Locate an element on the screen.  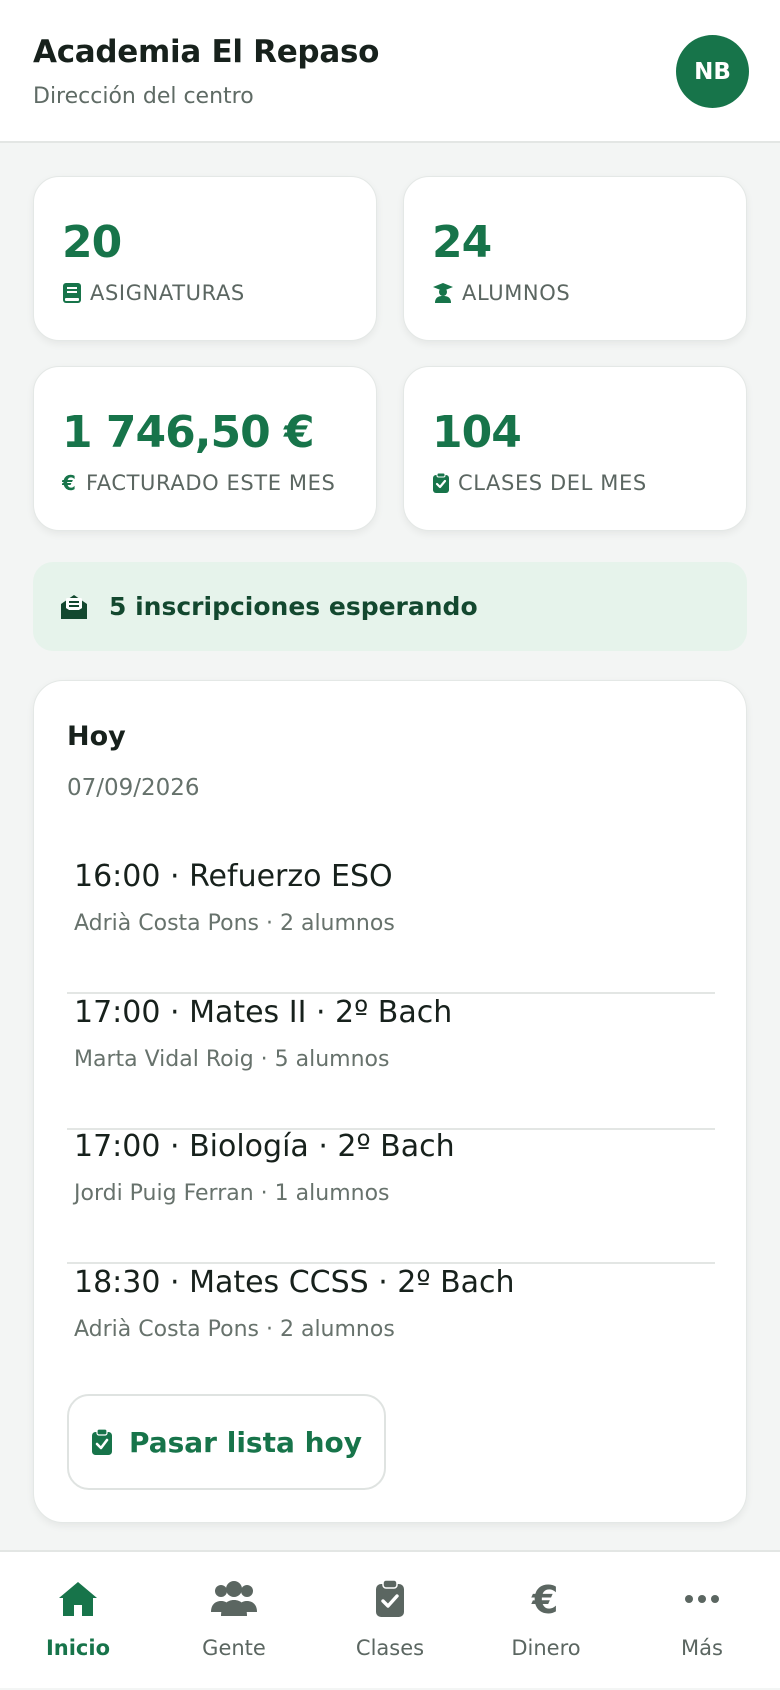
stat-label: FACTURADO ESTE MES is located at coordinates (211, 483).